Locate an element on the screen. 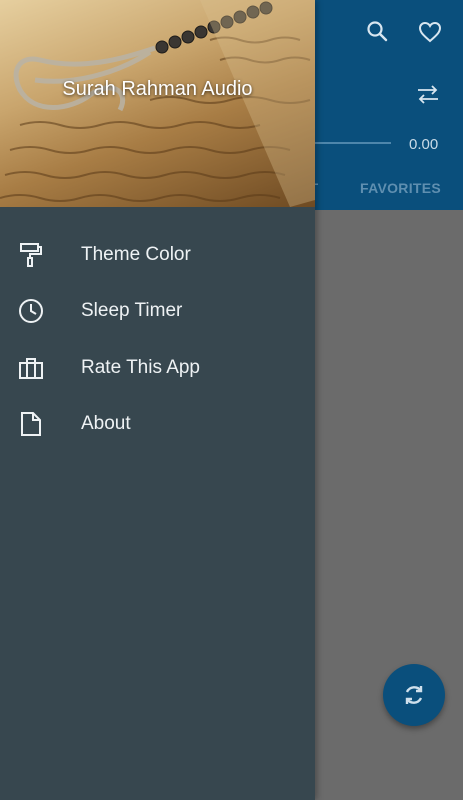 This screenshot has height=800, width=463. paint-roller-icon is located at coordinates (31, 255).